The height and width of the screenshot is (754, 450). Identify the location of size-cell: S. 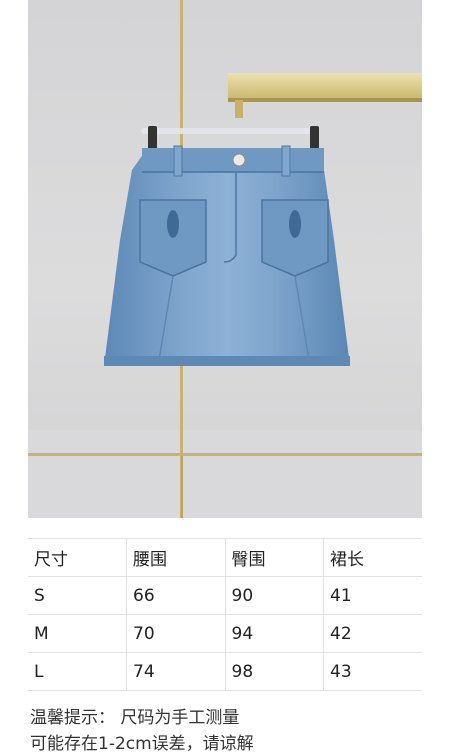
(77, 595).